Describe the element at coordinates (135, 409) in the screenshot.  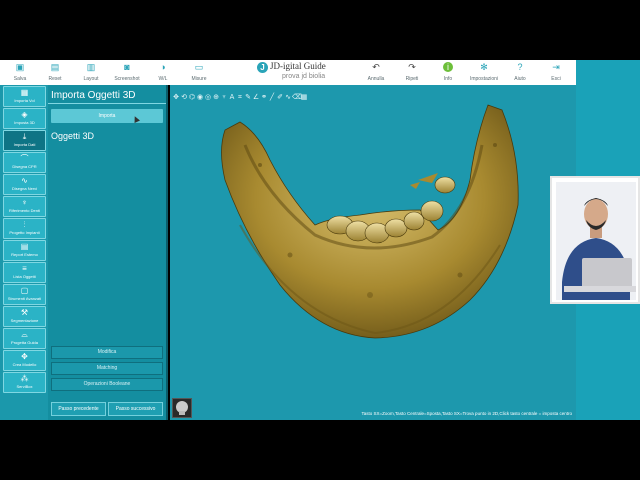
I see `next-step-button: Passo successivo` at that location.